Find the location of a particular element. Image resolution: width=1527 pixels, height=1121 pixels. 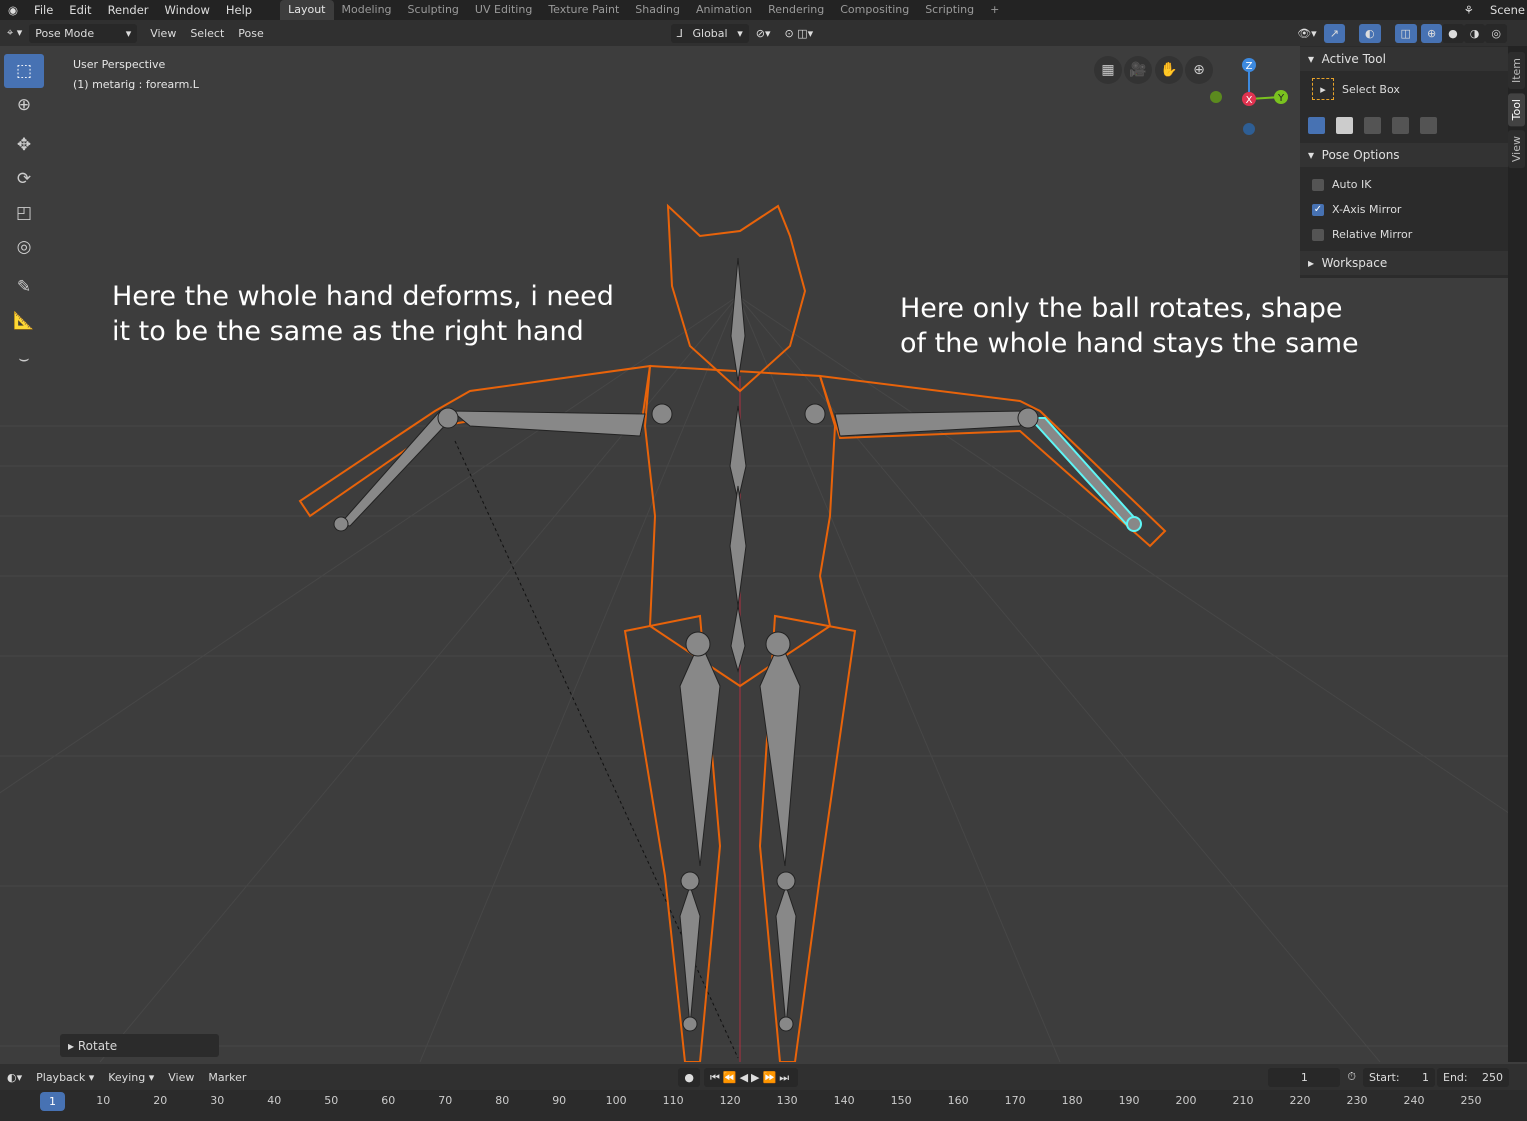

add-workspace-button: + is located at coordinates (994, 10).